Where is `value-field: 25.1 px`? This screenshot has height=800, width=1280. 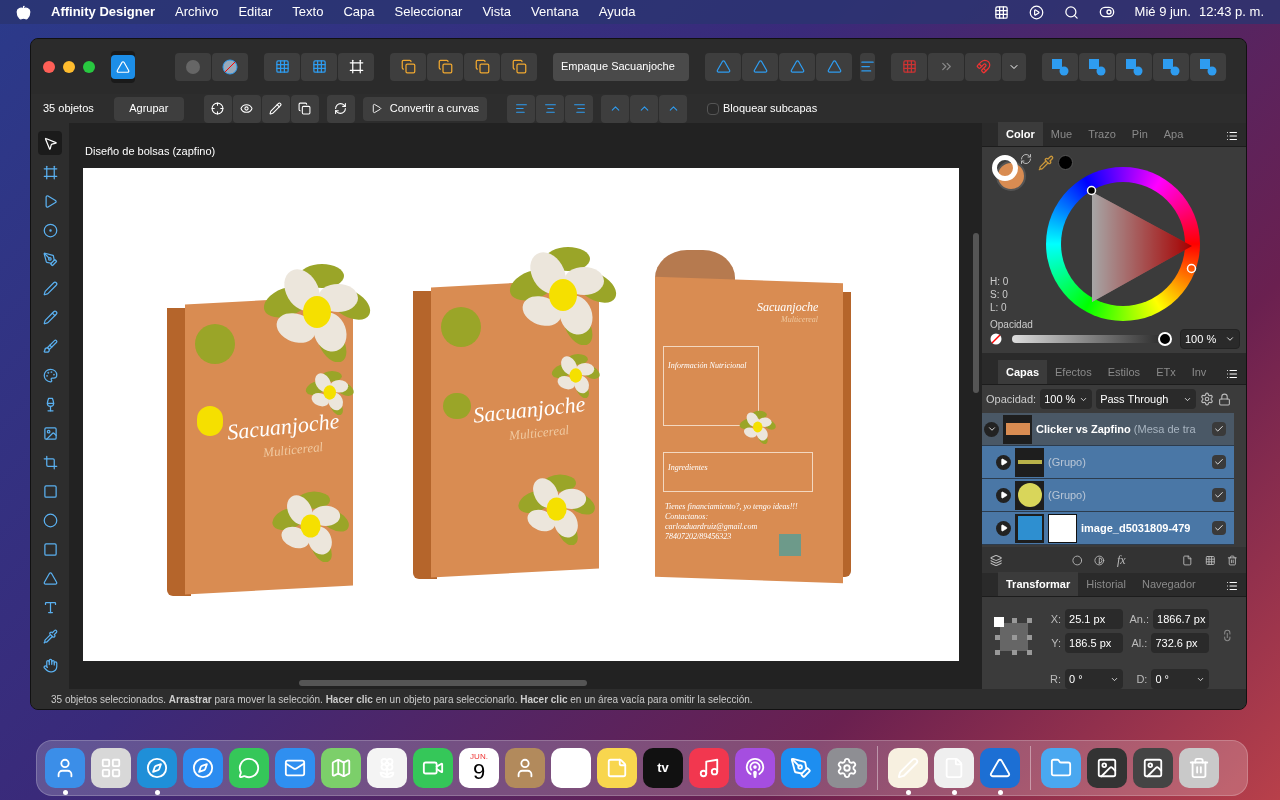
value-field: 25.1 px is located at coordinates (1094, 619).